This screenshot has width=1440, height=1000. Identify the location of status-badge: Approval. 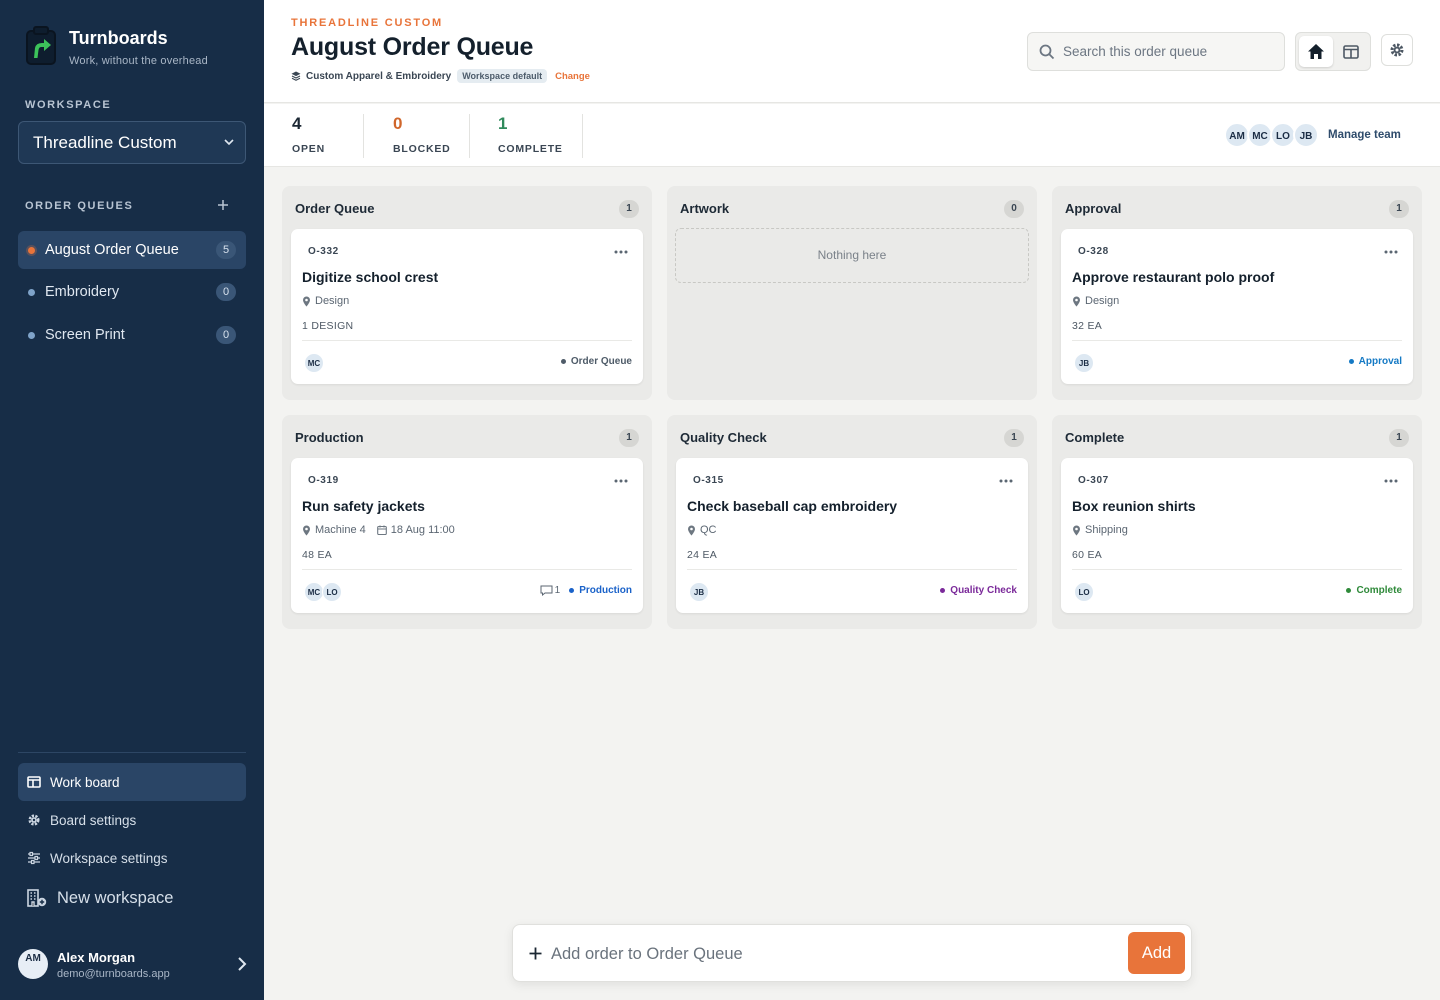
(1375, 361).